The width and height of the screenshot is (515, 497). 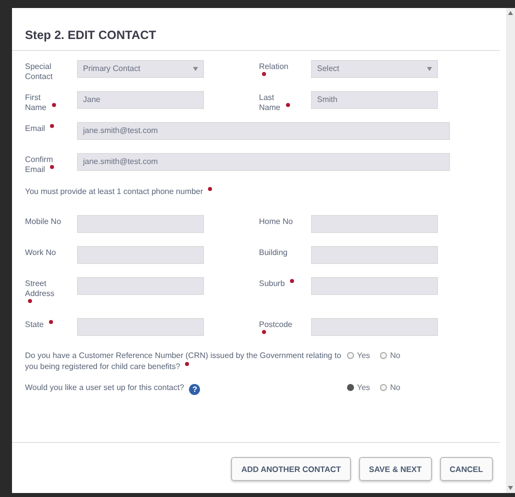 What do you see at coordinates (273, 66) in the screenshot?
I see `field-label: Relation` at bounding box center [273, 66].